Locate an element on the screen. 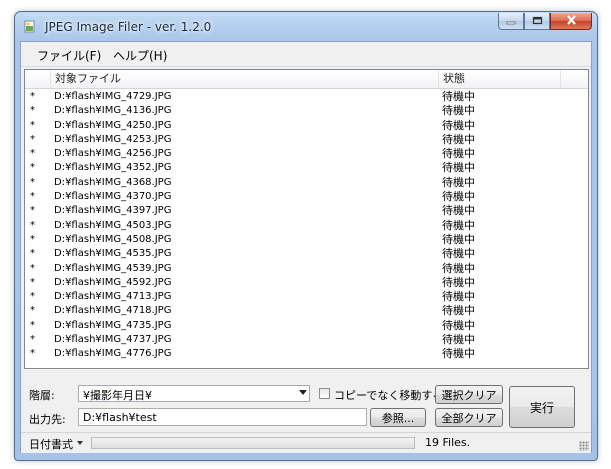 The height and width of the screenshot is (469, 611). table-row: * D:¥flash¥IMG_4535.JPG 待機中 is located at coordinates (306, 254).